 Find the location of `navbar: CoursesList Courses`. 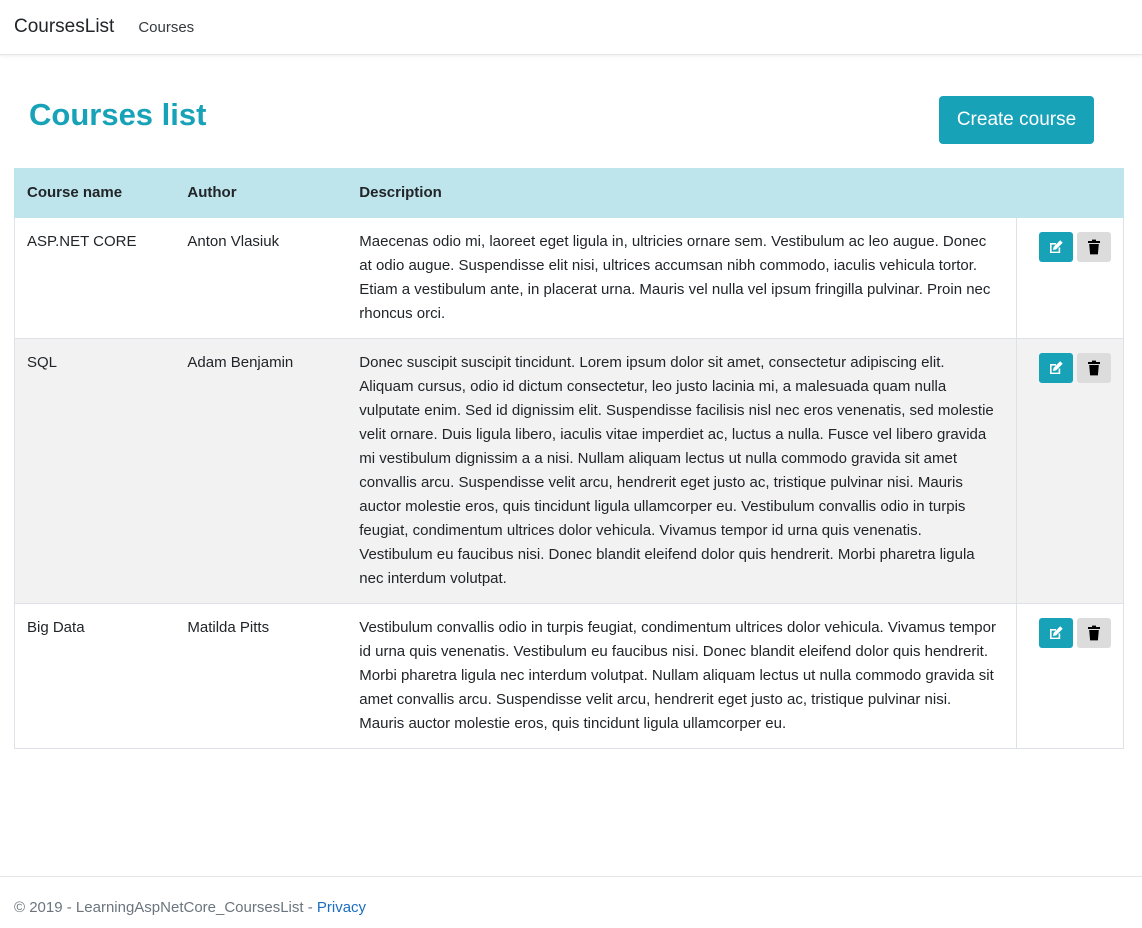

navbar: CoursesList Courses is located at coordinates (571, 27).